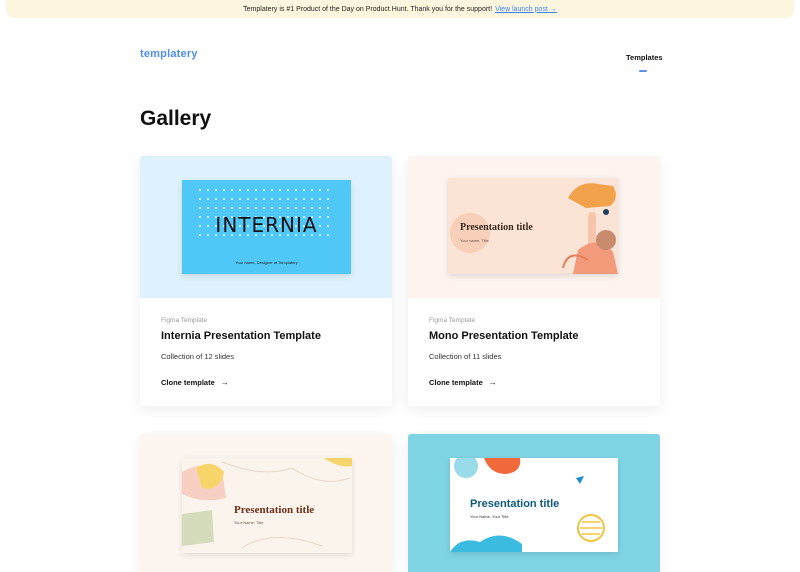 The height and width of the screenshot is (572, 800). Describe the element at coordinates (504, 336) in the screenshot. I see `card-title: Mono Presentation Template` at that location.